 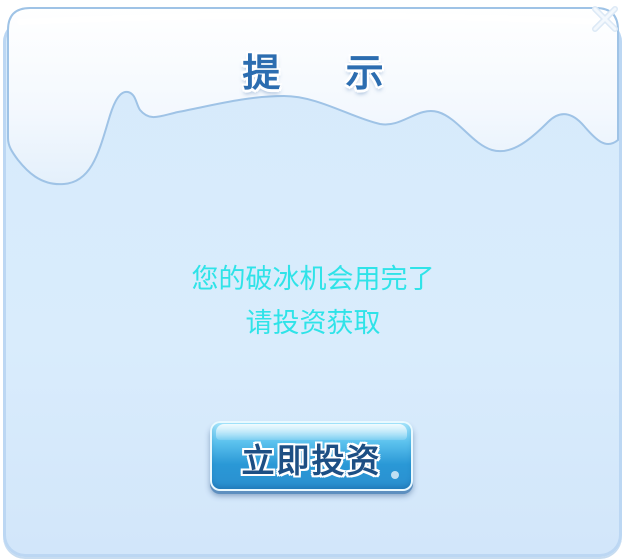 I want to click on message-line-1: 您的破冰机会用完了, so click(x=313, y=279).